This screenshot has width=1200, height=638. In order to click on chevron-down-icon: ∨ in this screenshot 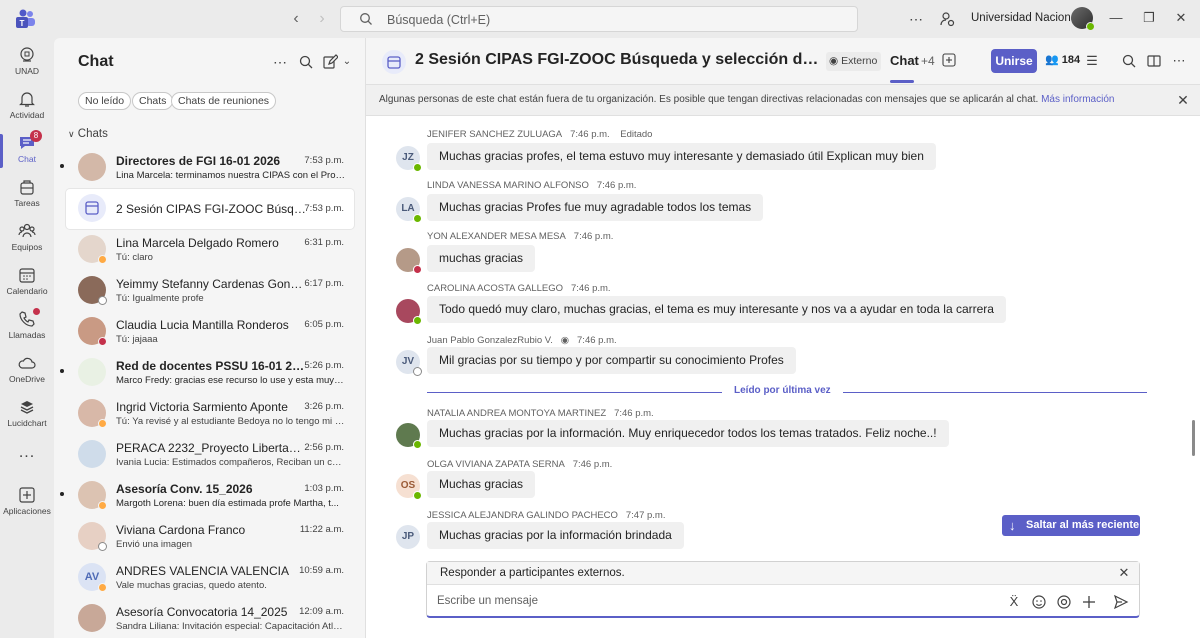, I will do `click(71, 134)`.